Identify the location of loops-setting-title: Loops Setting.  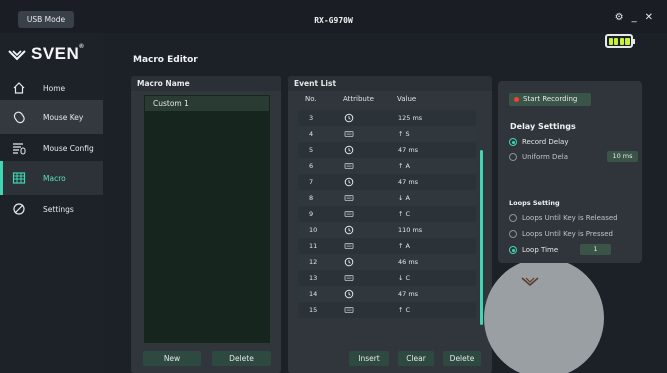
(534, 203).